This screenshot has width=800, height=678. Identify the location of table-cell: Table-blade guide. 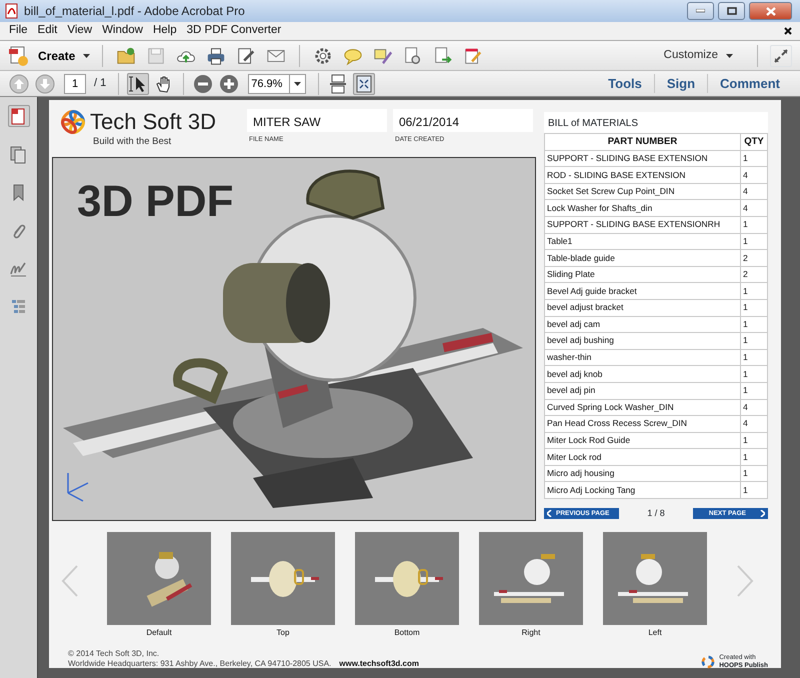
(642, 258).